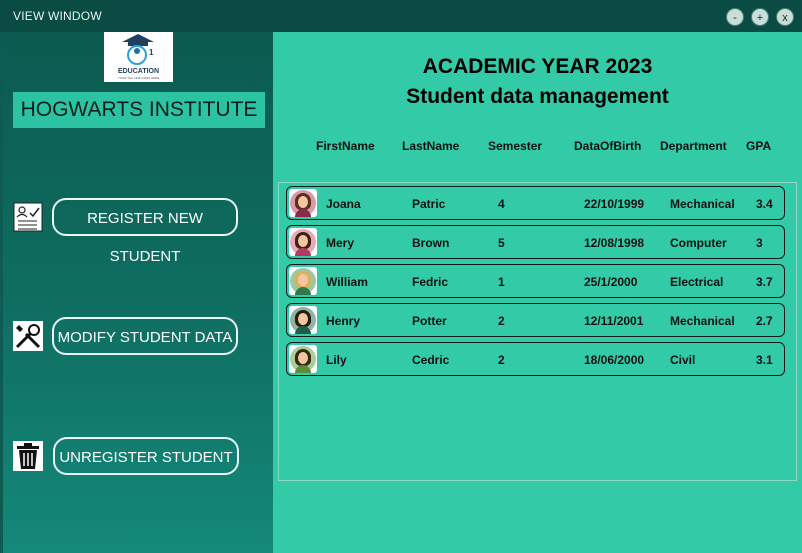 The height and width of the screenshot is (553, 802). Describe the element at coordinates (535, 203) in the screenshot. I see `table-row: Joana Patric 4 22/10/1999 Mechanical 3.4` at that location.